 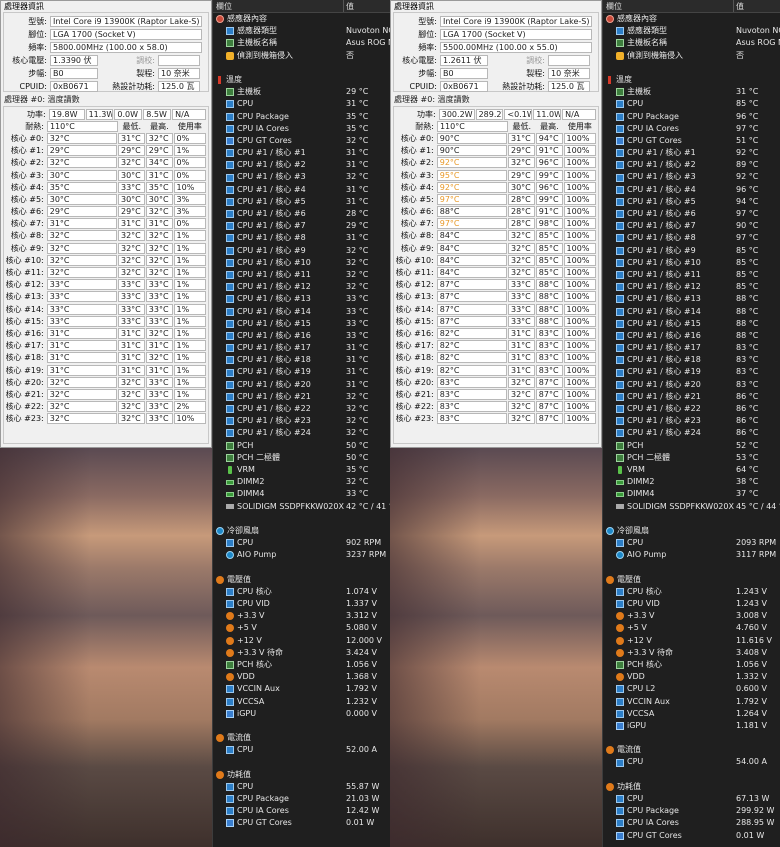 I want to click on sensor-row: CPU #1 / 核心 #4 31 °C, so click(x=301, y=190).